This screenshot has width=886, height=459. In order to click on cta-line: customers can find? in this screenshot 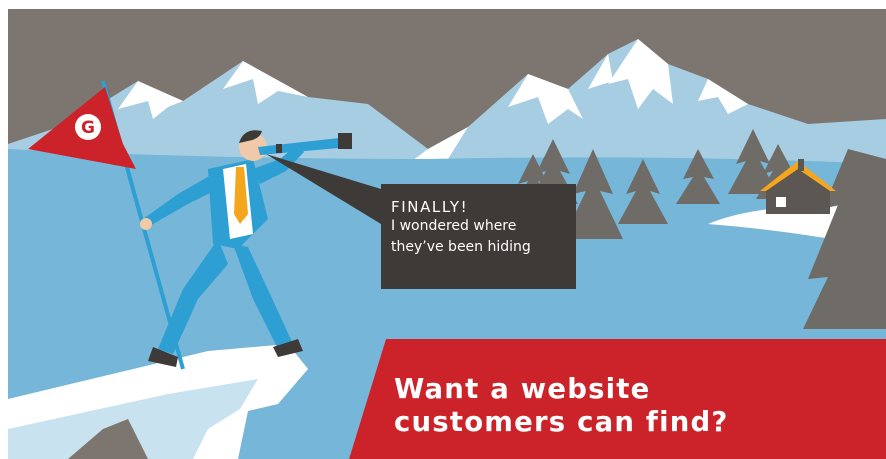, I will do `click(561, 422)`.